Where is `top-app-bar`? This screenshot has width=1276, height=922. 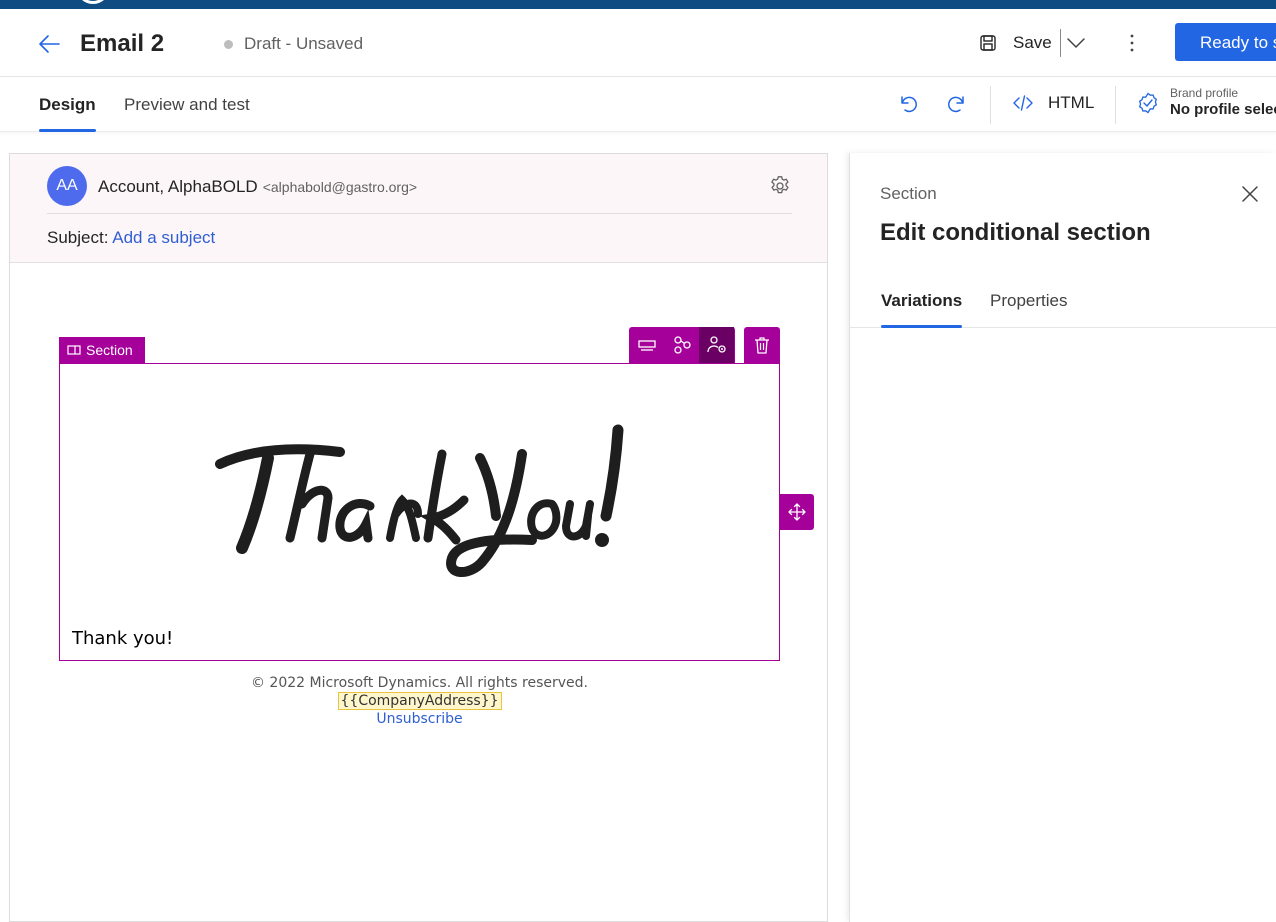 top-app-bar is located at coordinates (638, 4).